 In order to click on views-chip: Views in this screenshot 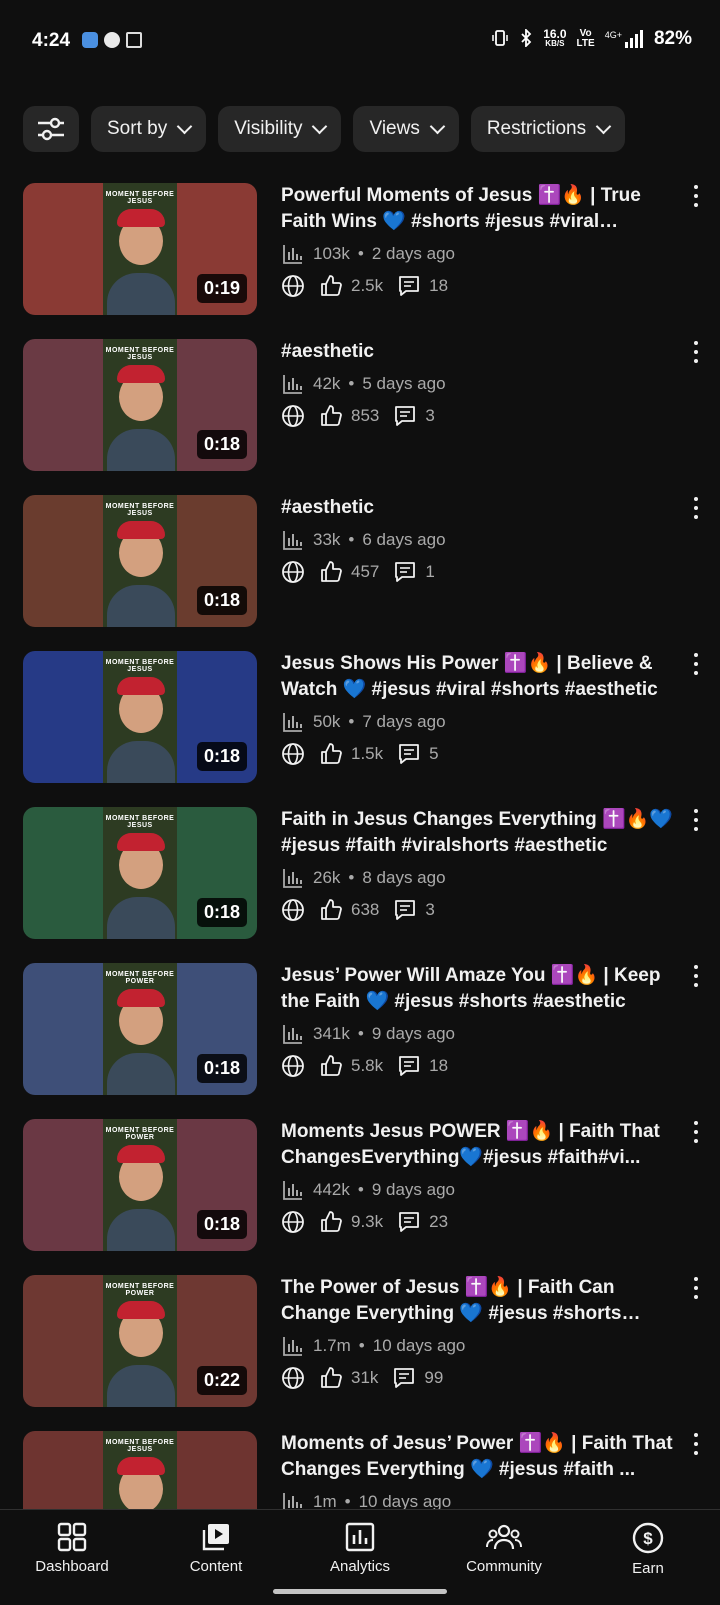, I will do `click(406, 129)`.